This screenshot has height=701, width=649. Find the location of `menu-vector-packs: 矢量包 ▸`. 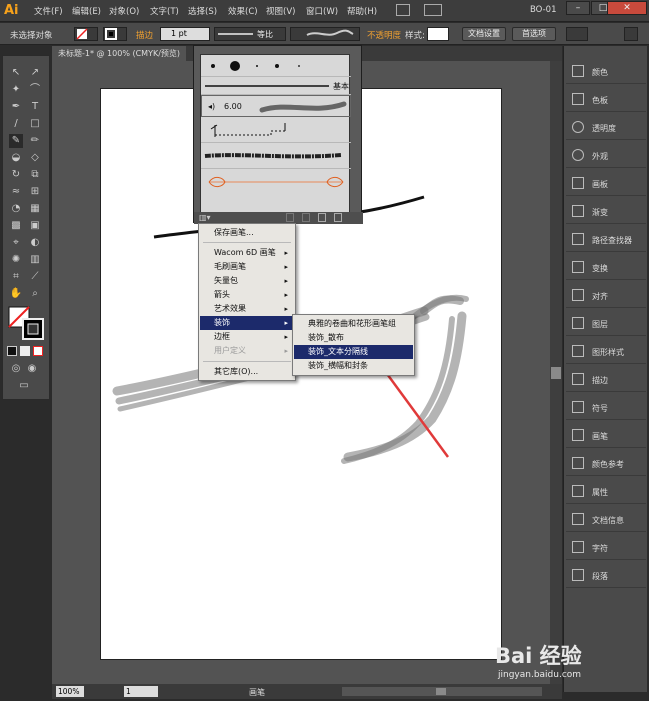

menu-vector-packs: 矢量包 ▸ is located at coordinates (247, 281).